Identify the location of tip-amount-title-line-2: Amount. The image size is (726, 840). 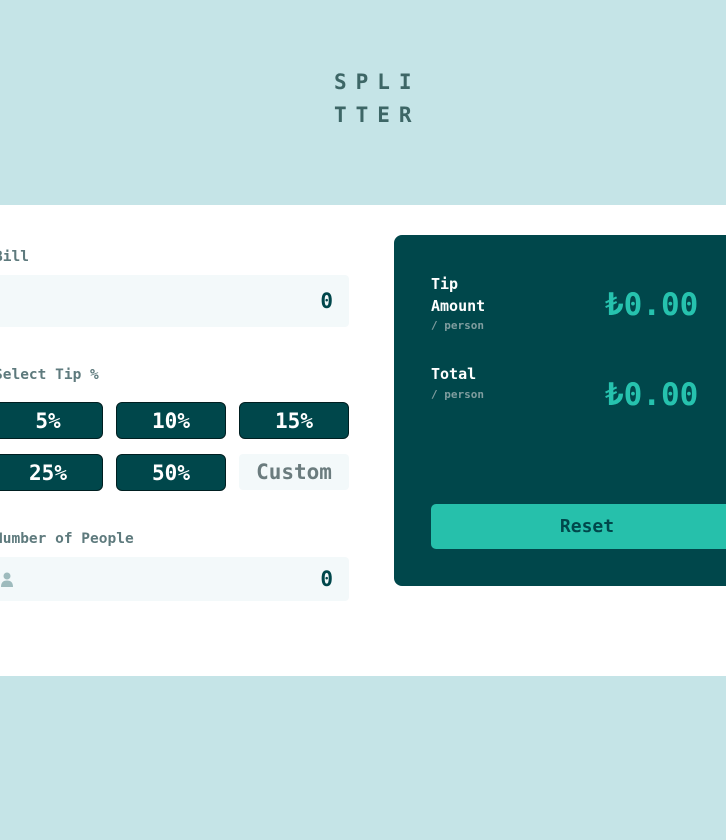
(458, 306).